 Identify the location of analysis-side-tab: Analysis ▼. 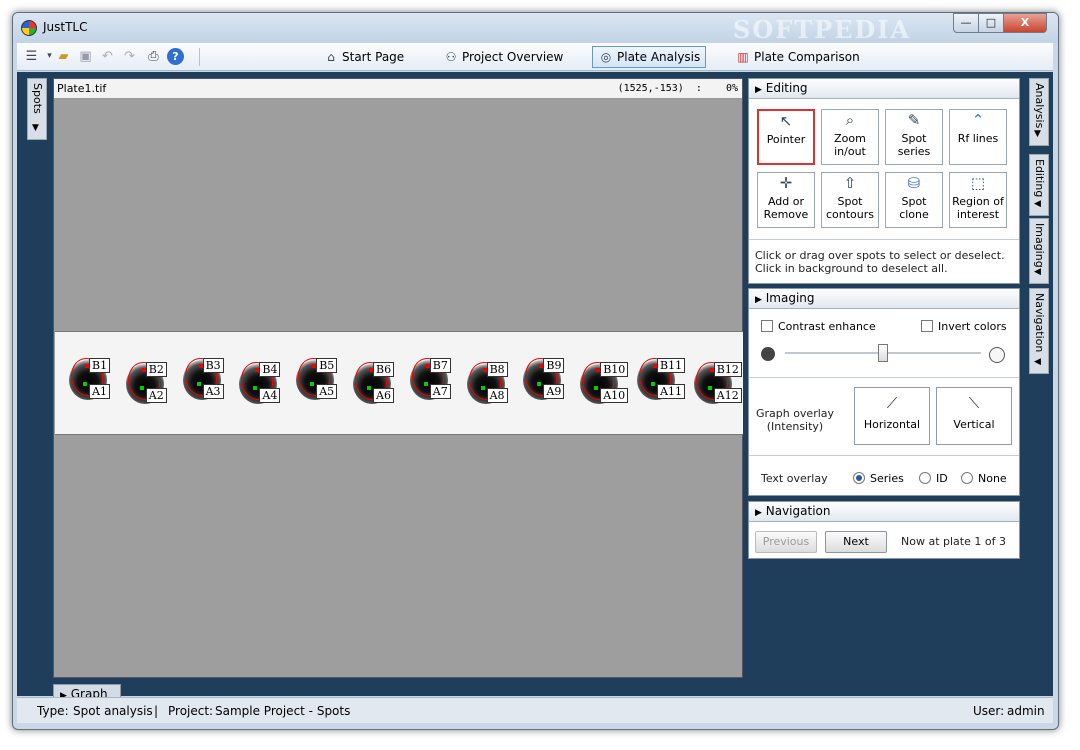
(1039, 112).